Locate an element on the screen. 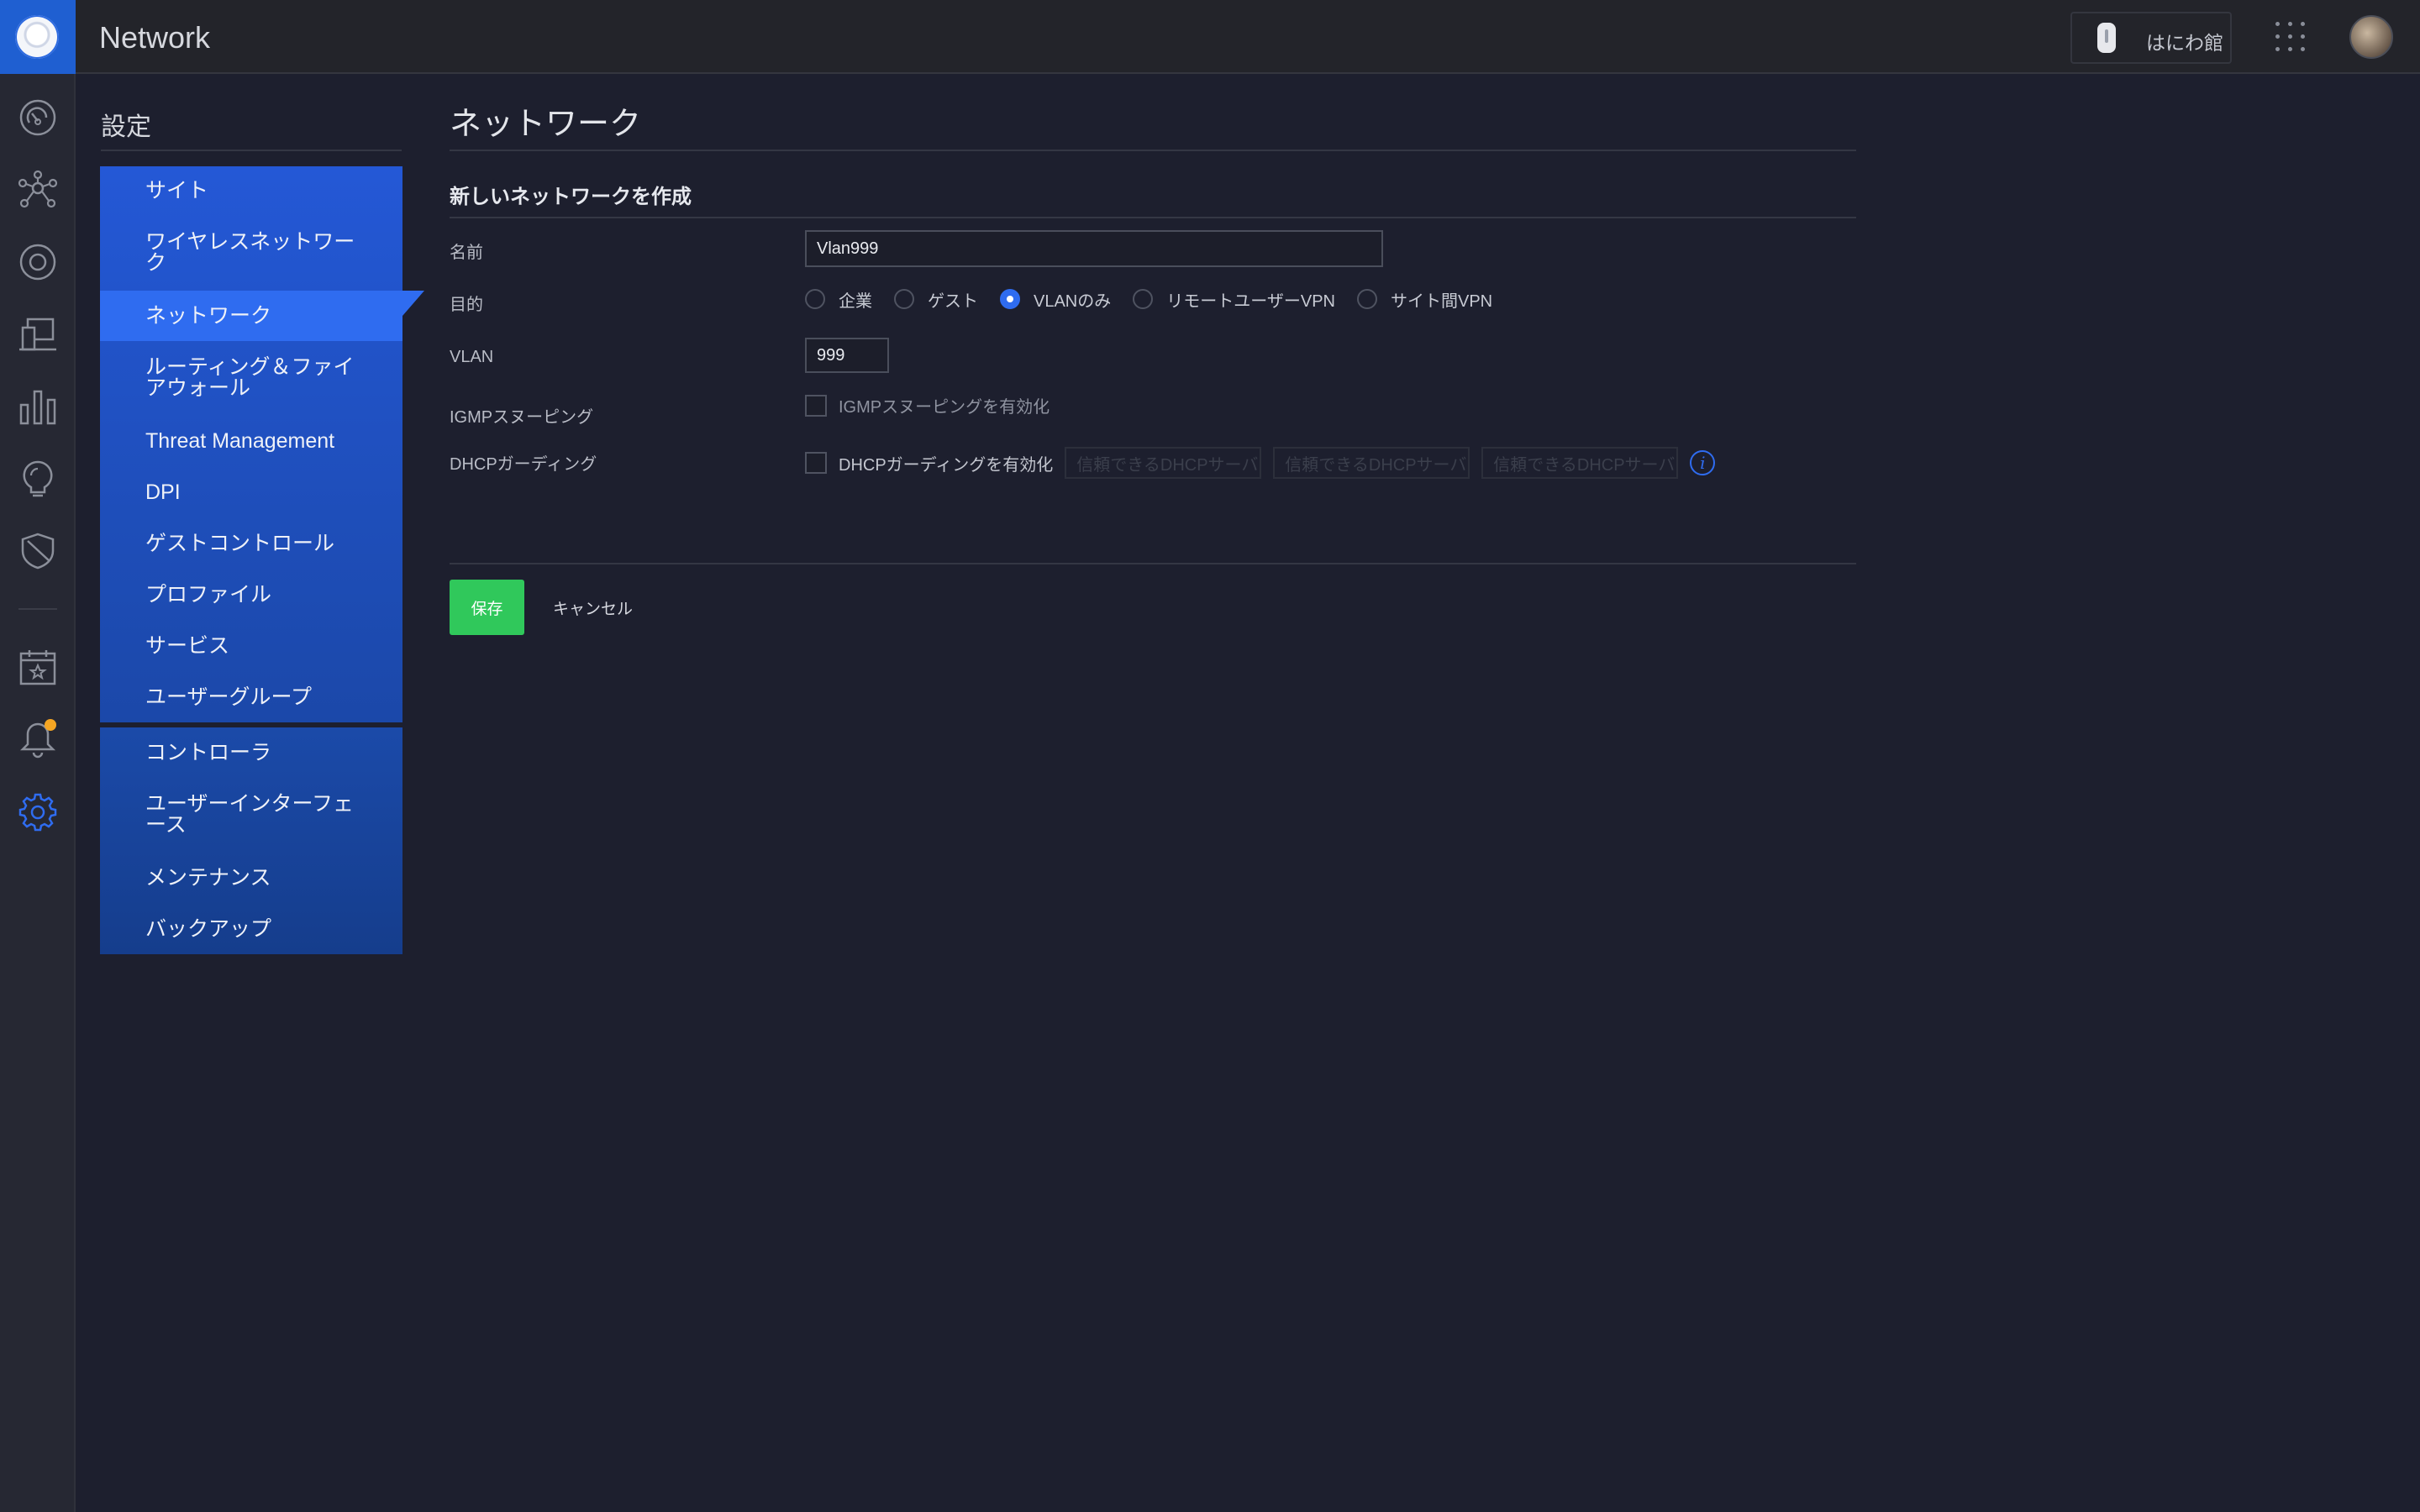 The width and height of the screenshot is (2420, 1512). rail-divider is located at coordinates (37, 609).